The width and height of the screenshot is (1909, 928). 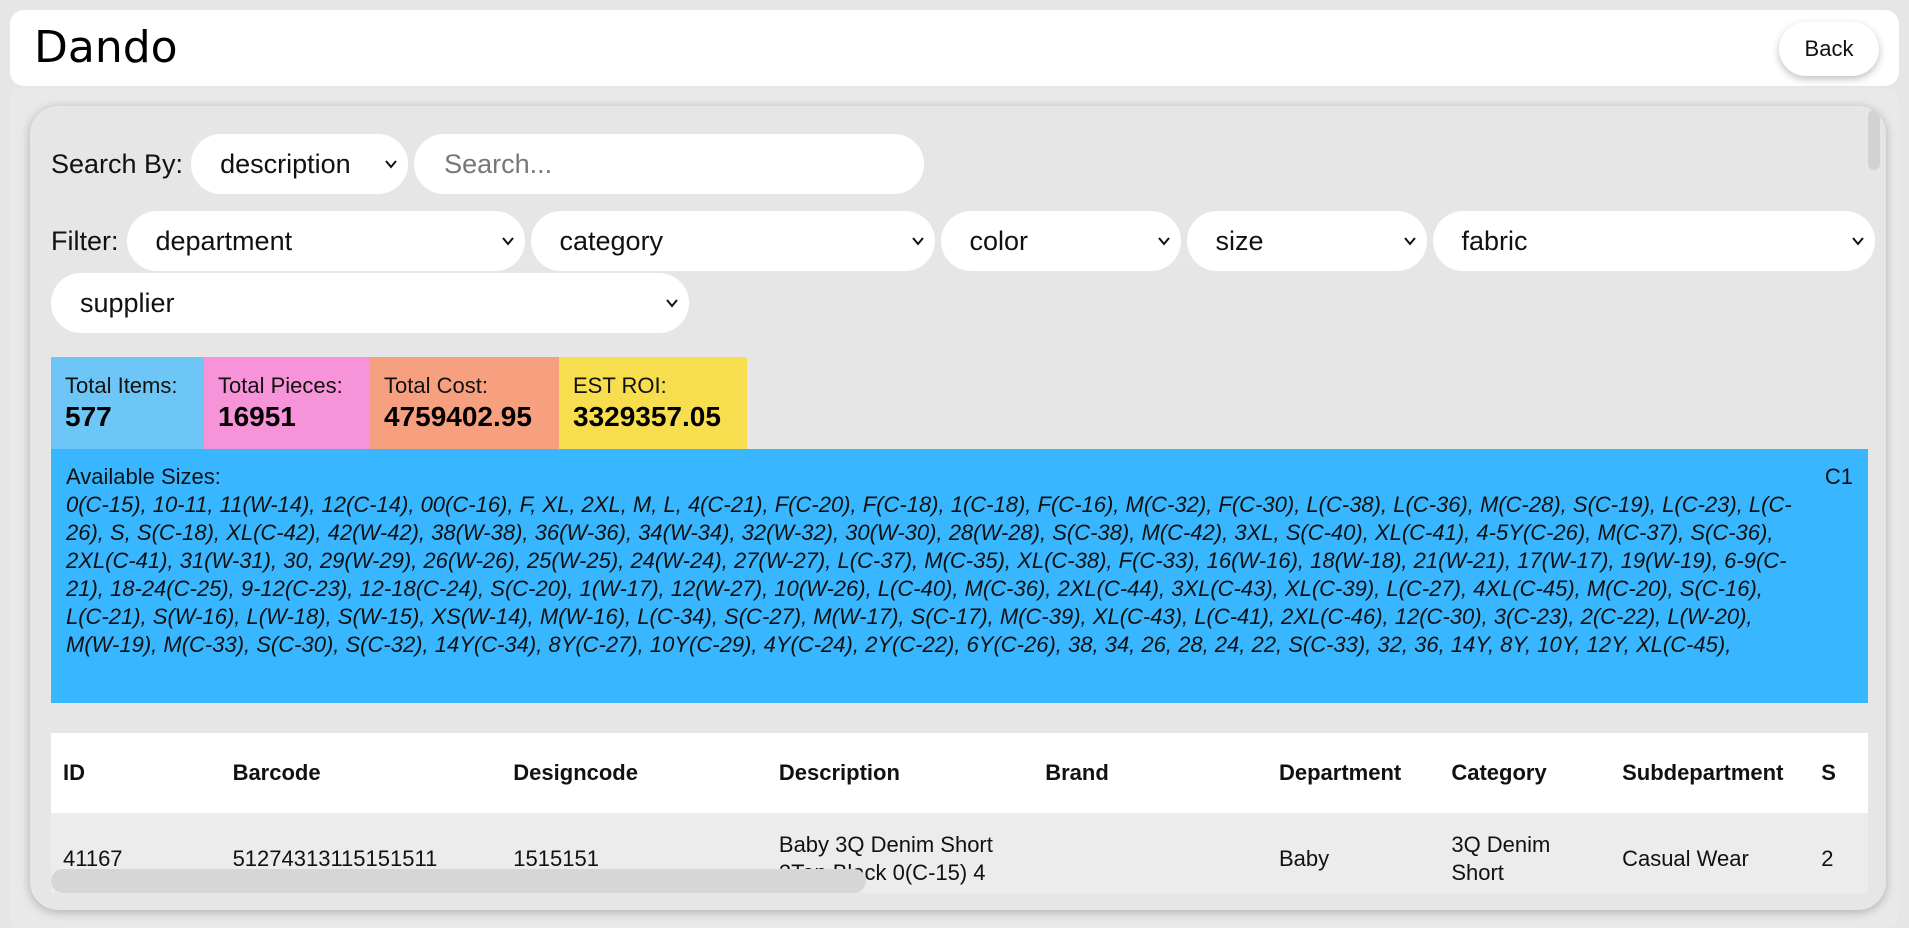 I want to click on total-items-value: 577, so click(x=88, y=416).